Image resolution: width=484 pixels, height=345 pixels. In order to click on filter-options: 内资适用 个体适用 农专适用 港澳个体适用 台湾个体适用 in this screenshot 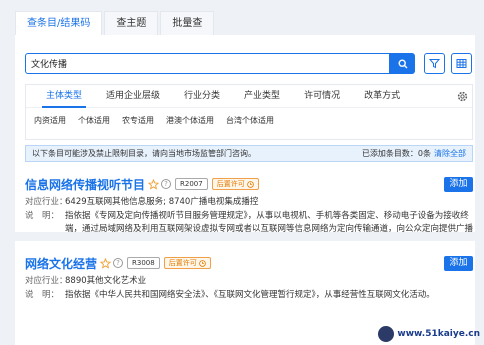, I will do `click(249, 117)`.